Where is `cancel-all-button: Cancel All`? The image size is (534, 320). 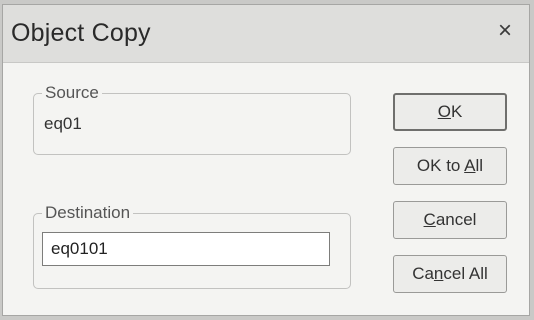 cancel-all-button: Cancel All is located at coordinates (450, 274).